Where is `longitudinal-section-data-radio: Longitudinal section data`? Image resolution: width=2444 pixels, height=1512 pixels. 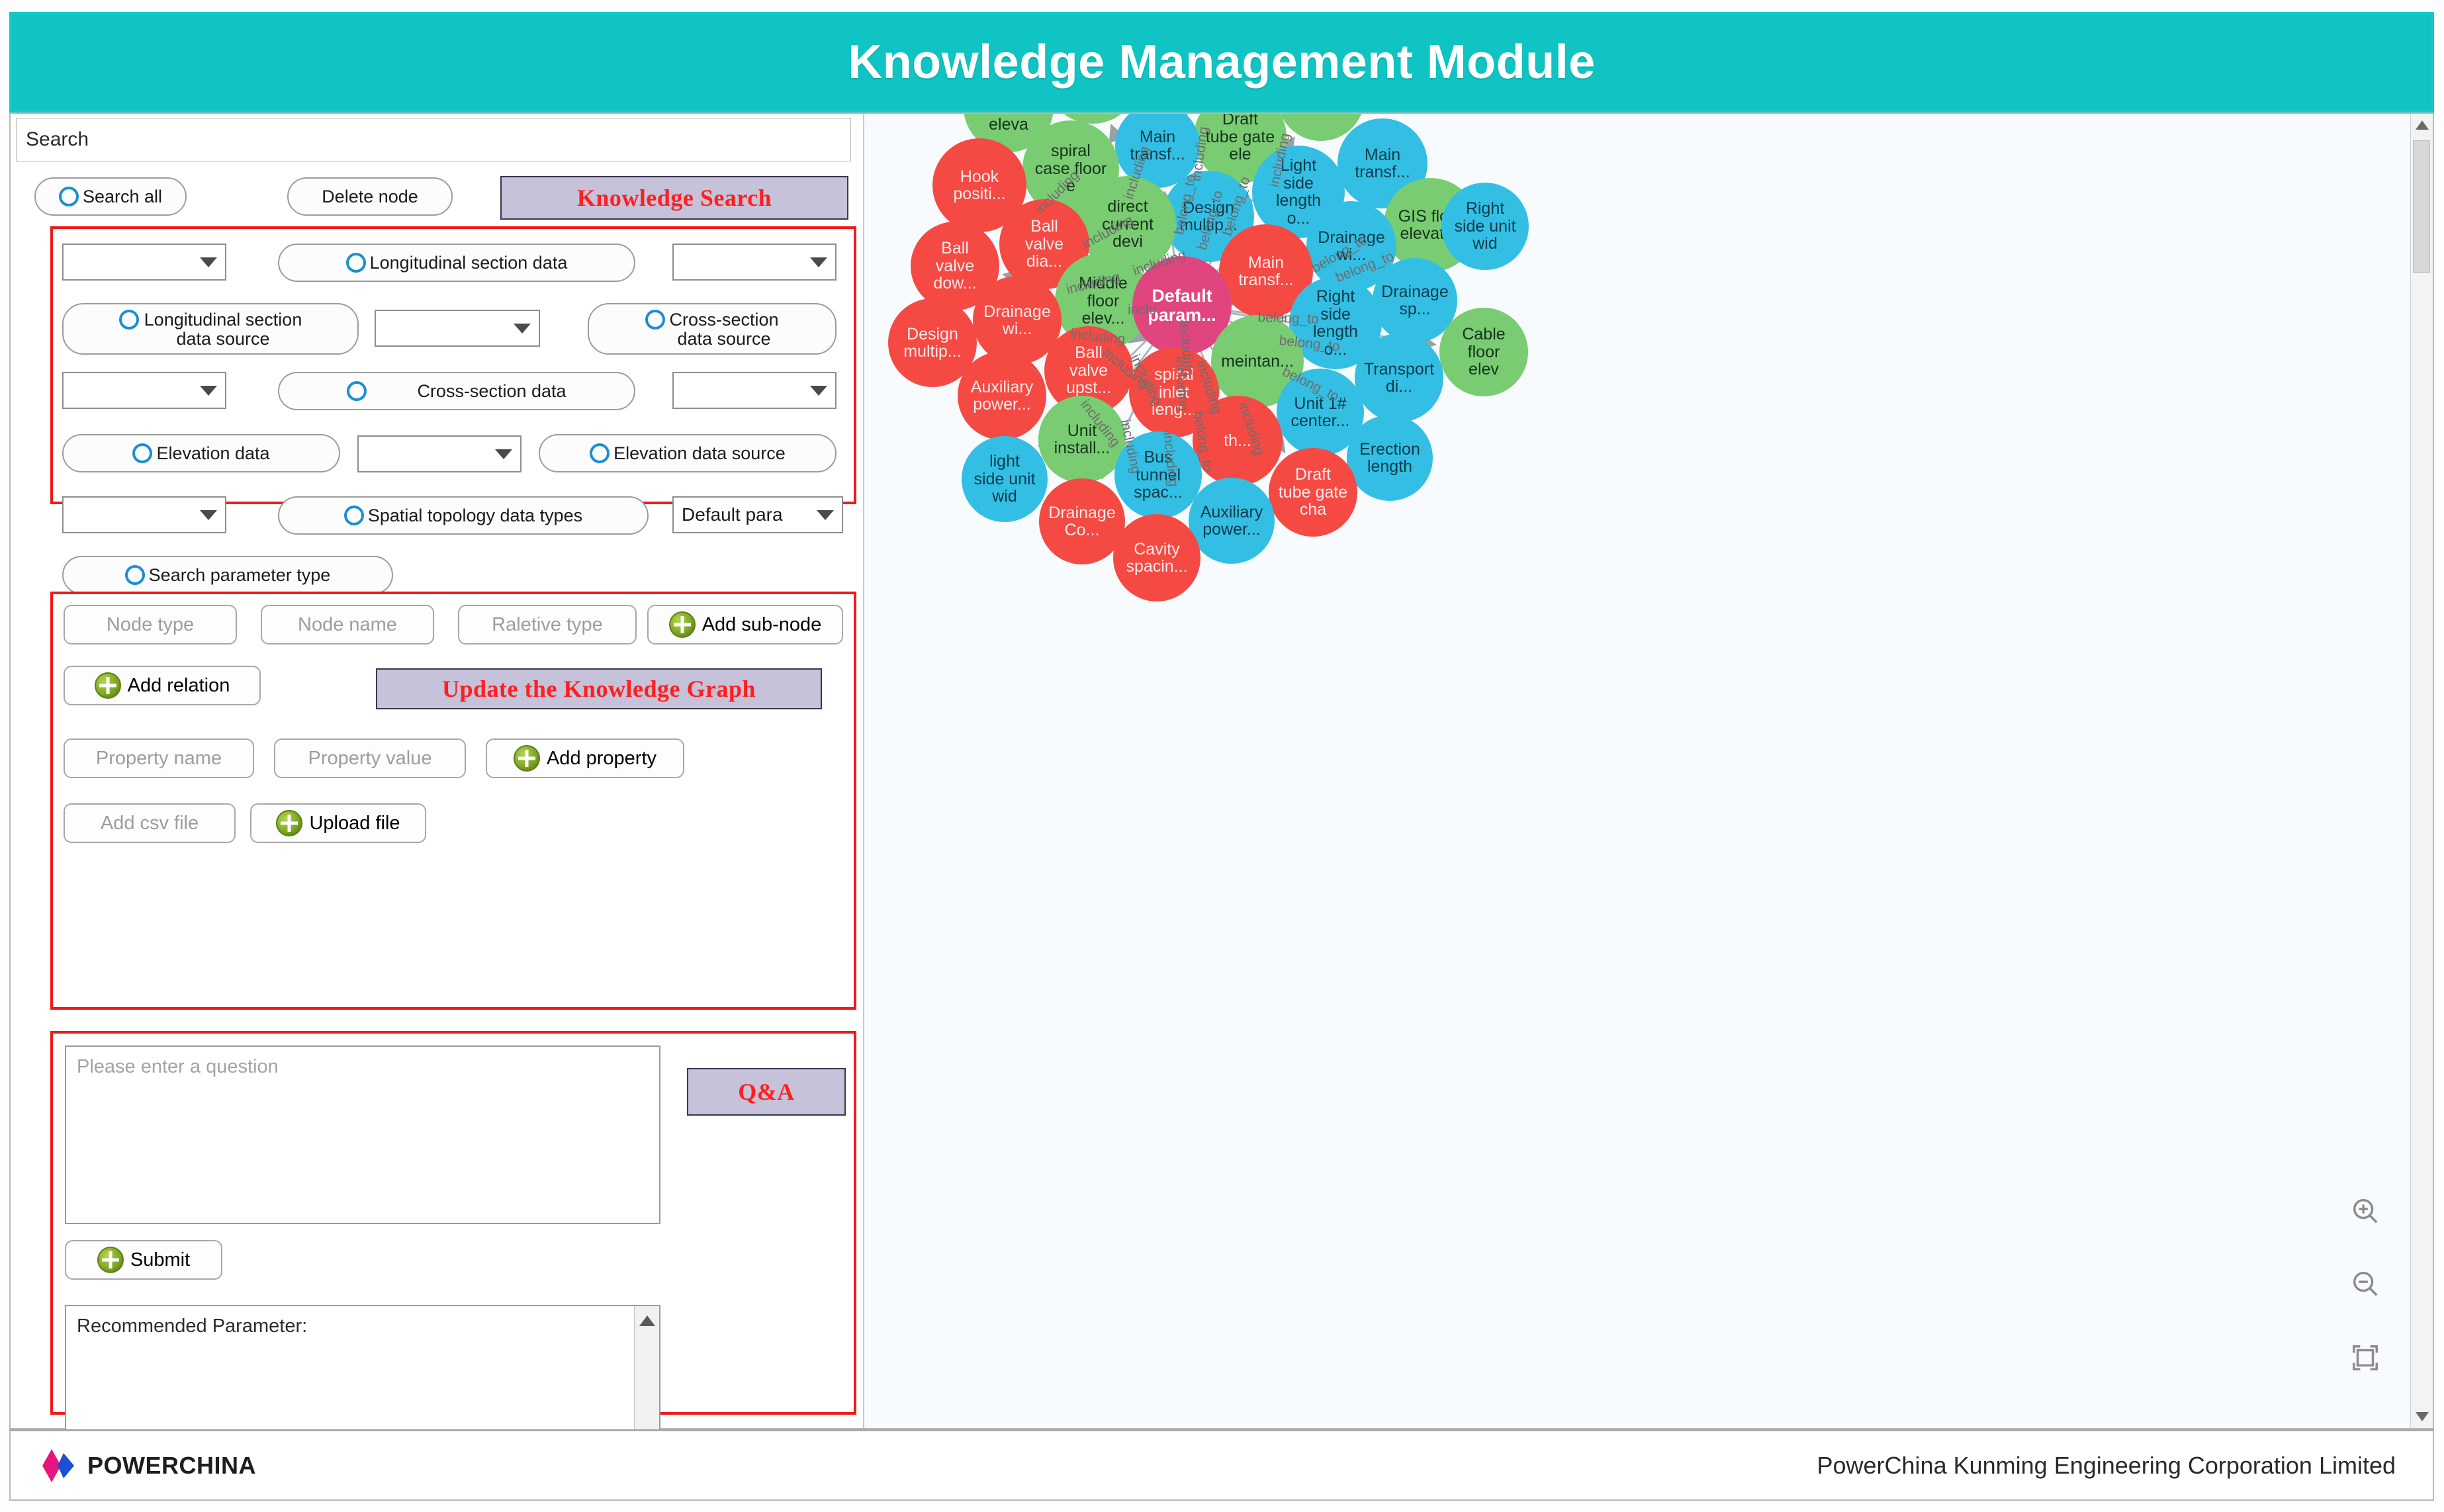 longitudinal-section-data-radio: Longitudinal section data is located at coordinates (456, 263).